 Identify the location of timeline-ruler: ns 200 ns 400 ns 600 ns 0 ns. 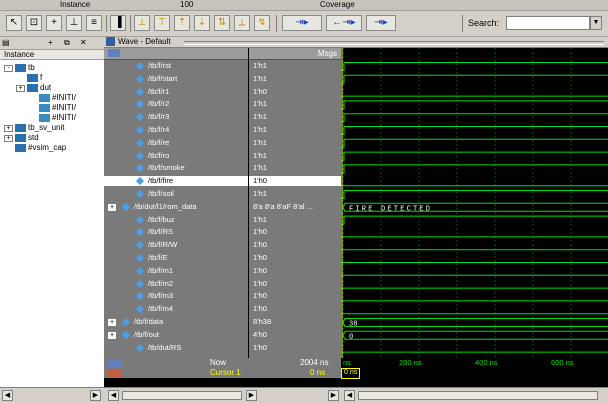
(474, 368).